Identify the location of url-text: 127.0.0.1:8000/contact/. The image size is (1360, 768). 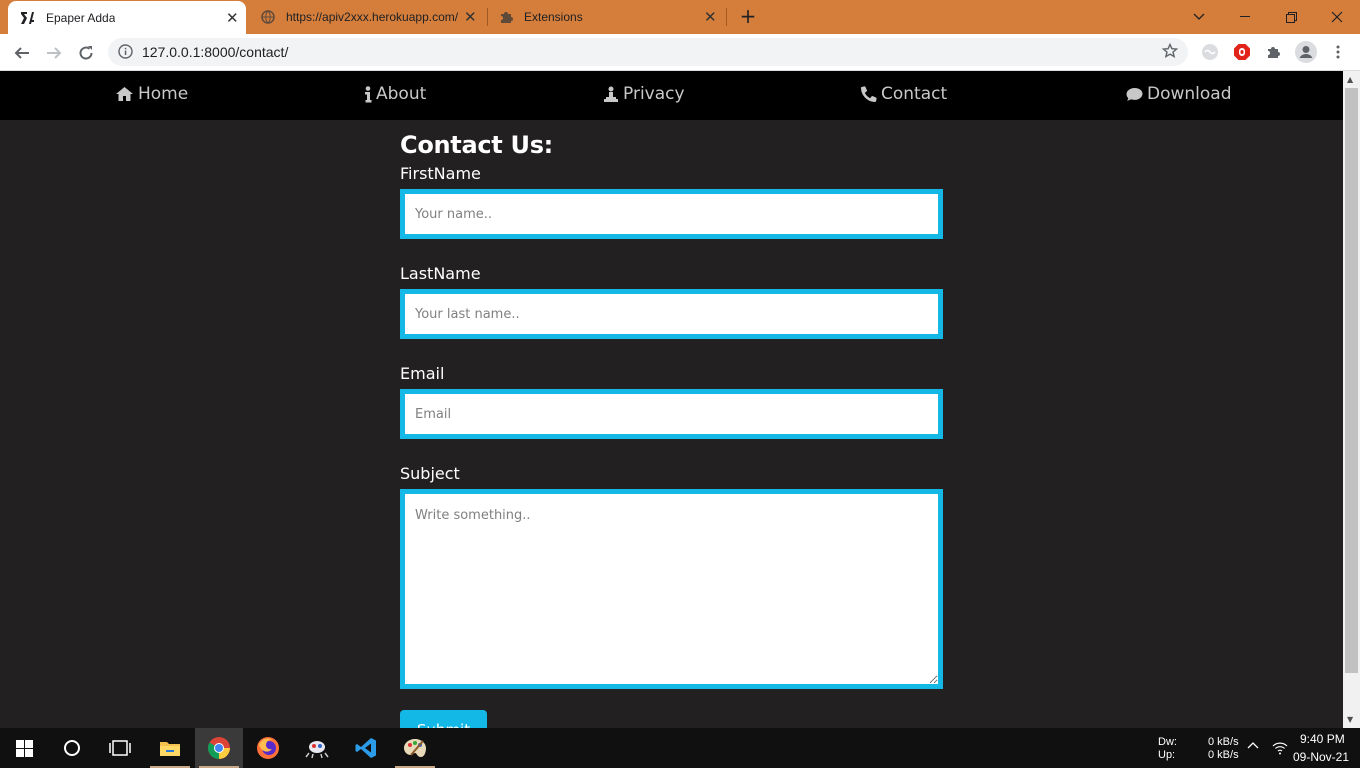
(215, 52).